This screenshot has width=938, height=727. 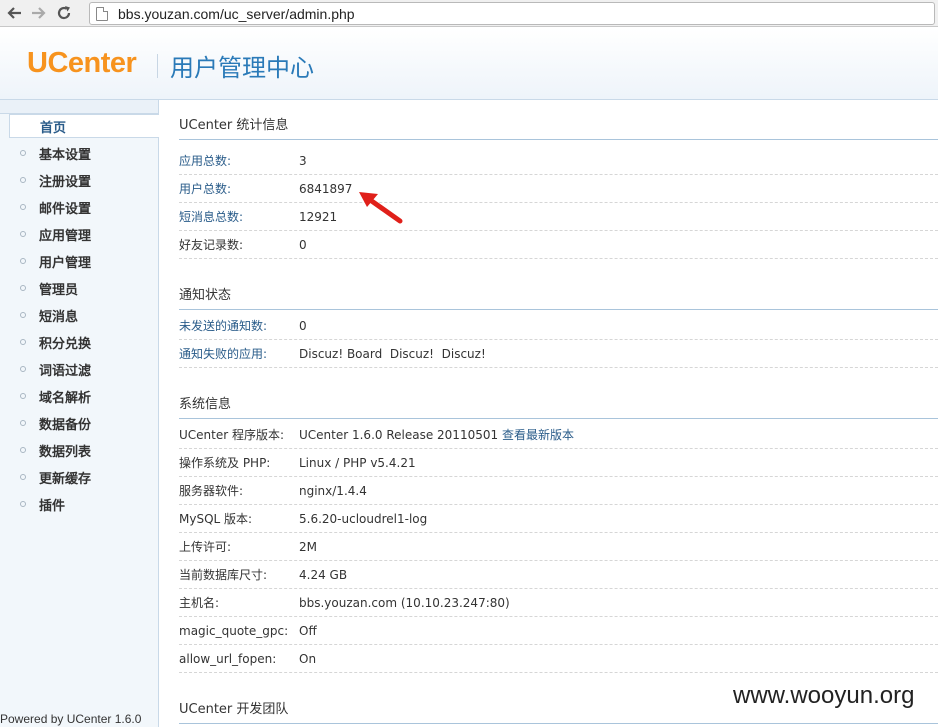 I want to click on system-label: 服务器软件:, so click(x=211, y=491).